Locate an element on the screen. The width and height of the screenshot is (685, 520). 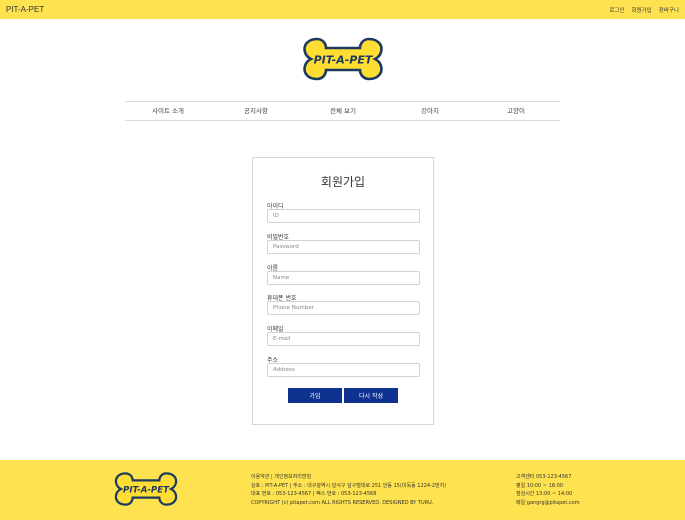
signup-link: 회원가입 is located at coordinates (642, 10).